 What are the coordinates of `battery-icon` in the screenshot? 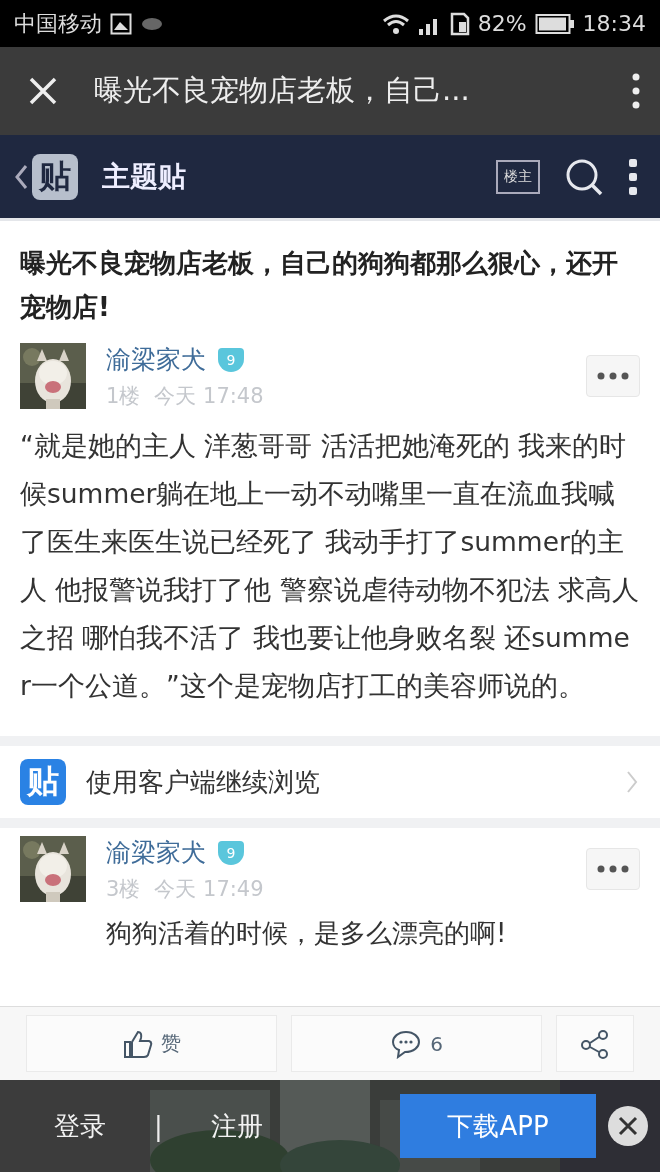 It's located at (554, 23).